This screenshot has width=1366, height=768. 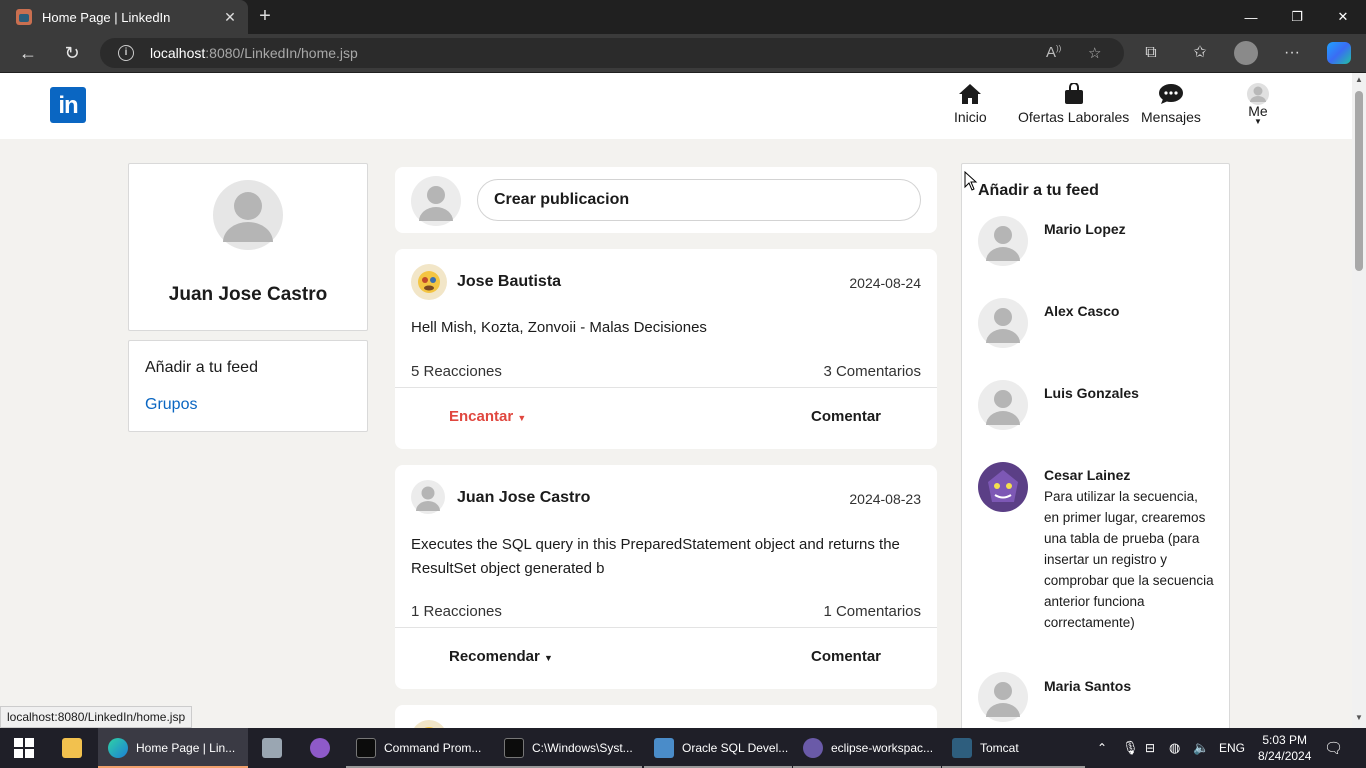 What do you see at coordinates (72, 53) in the screenshot?
I see `refresh-icon: ↻` at bounding box center [72, 53].